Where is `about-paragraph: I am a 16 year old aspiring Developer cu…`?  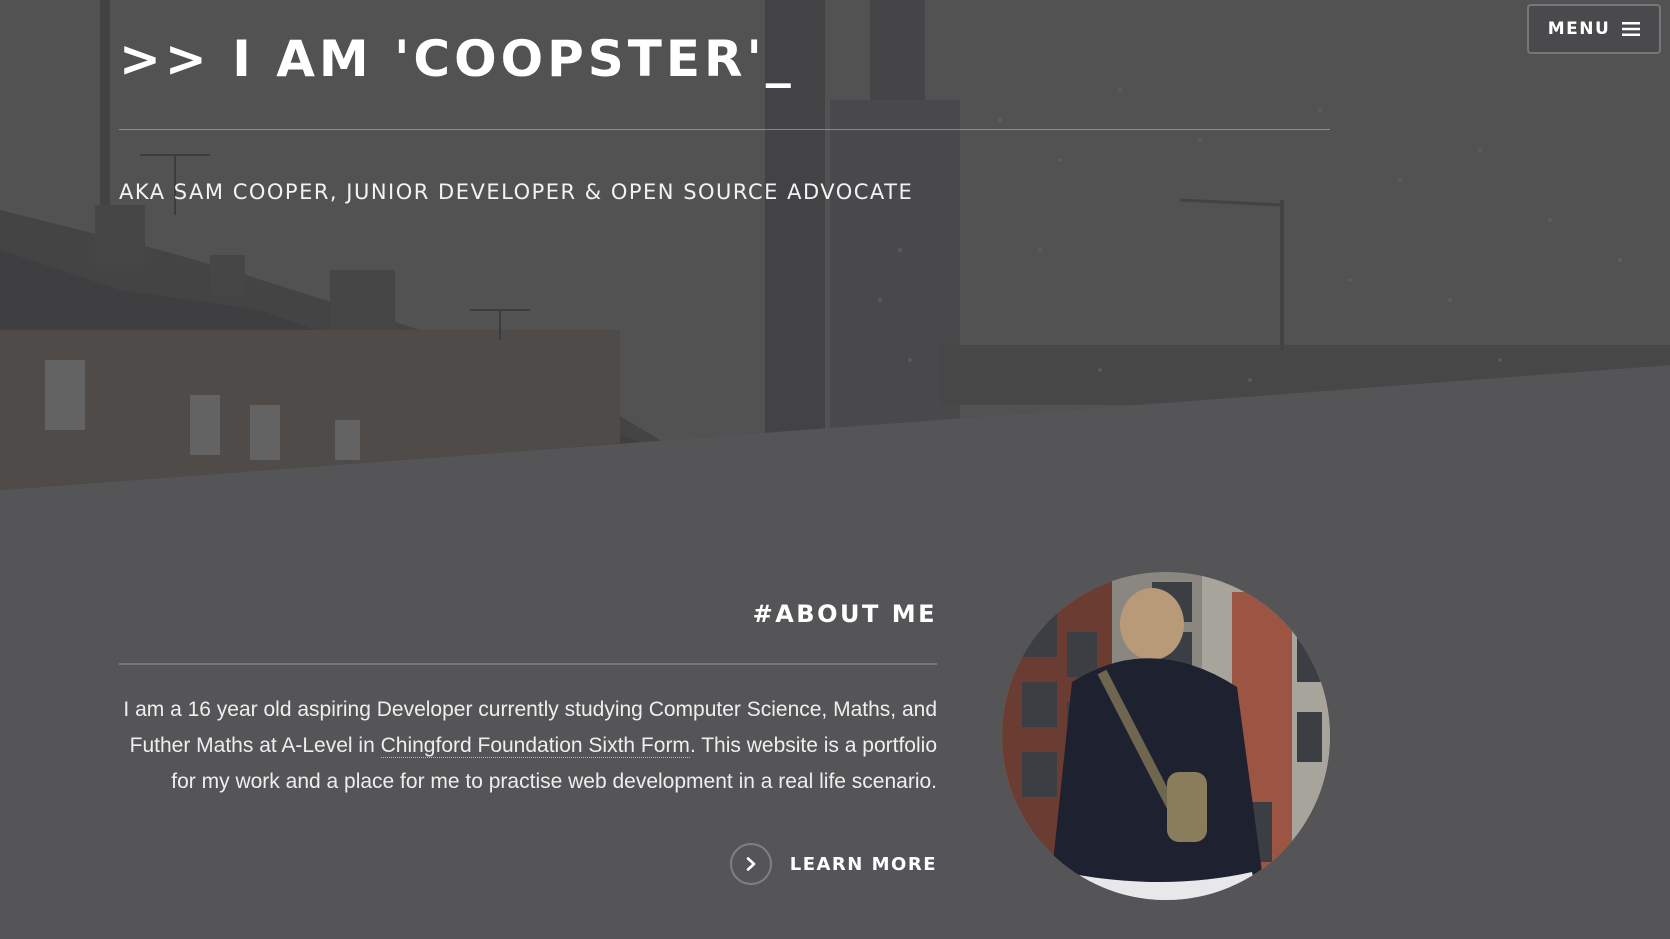
about-paragraph: I am a 16 year old aspiring Developer cu… is located at coordinates (528, 746).